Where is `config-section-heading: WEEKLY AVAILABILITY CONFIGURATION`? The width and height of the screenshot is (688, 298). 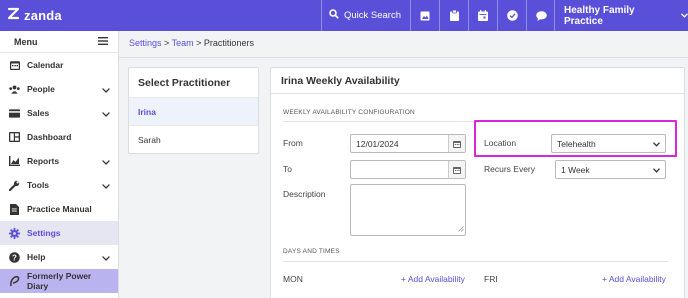
config-section-heading: WEEKLY AVAILABILITY CONFIGURATION is located at coordinates (349, 112).